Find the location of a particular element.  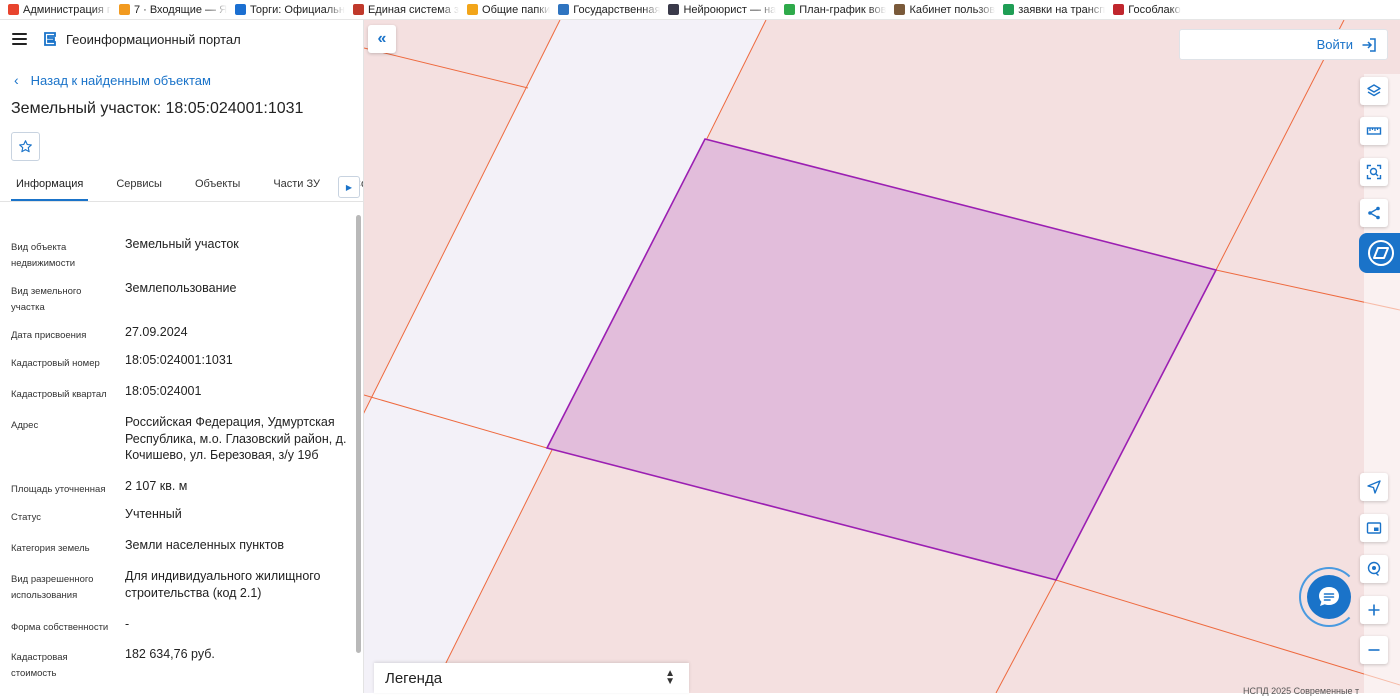

layers-button is located at coordinates (1374, 91).